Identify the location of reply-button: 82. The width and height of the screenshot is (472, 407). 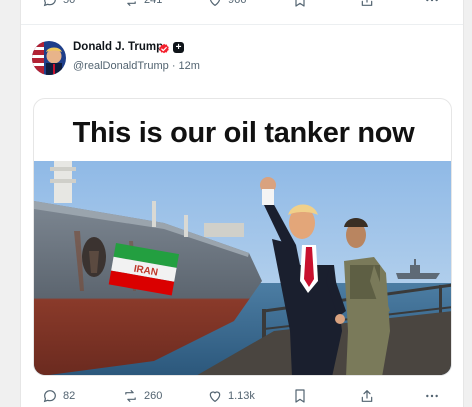
(58, 395).